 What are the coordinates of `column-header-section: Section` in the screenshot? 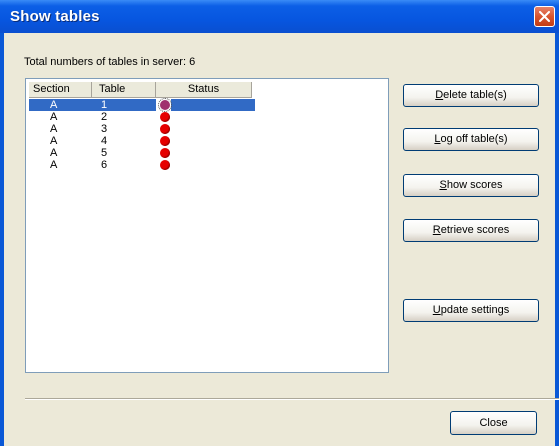 It's located at (60, 90).